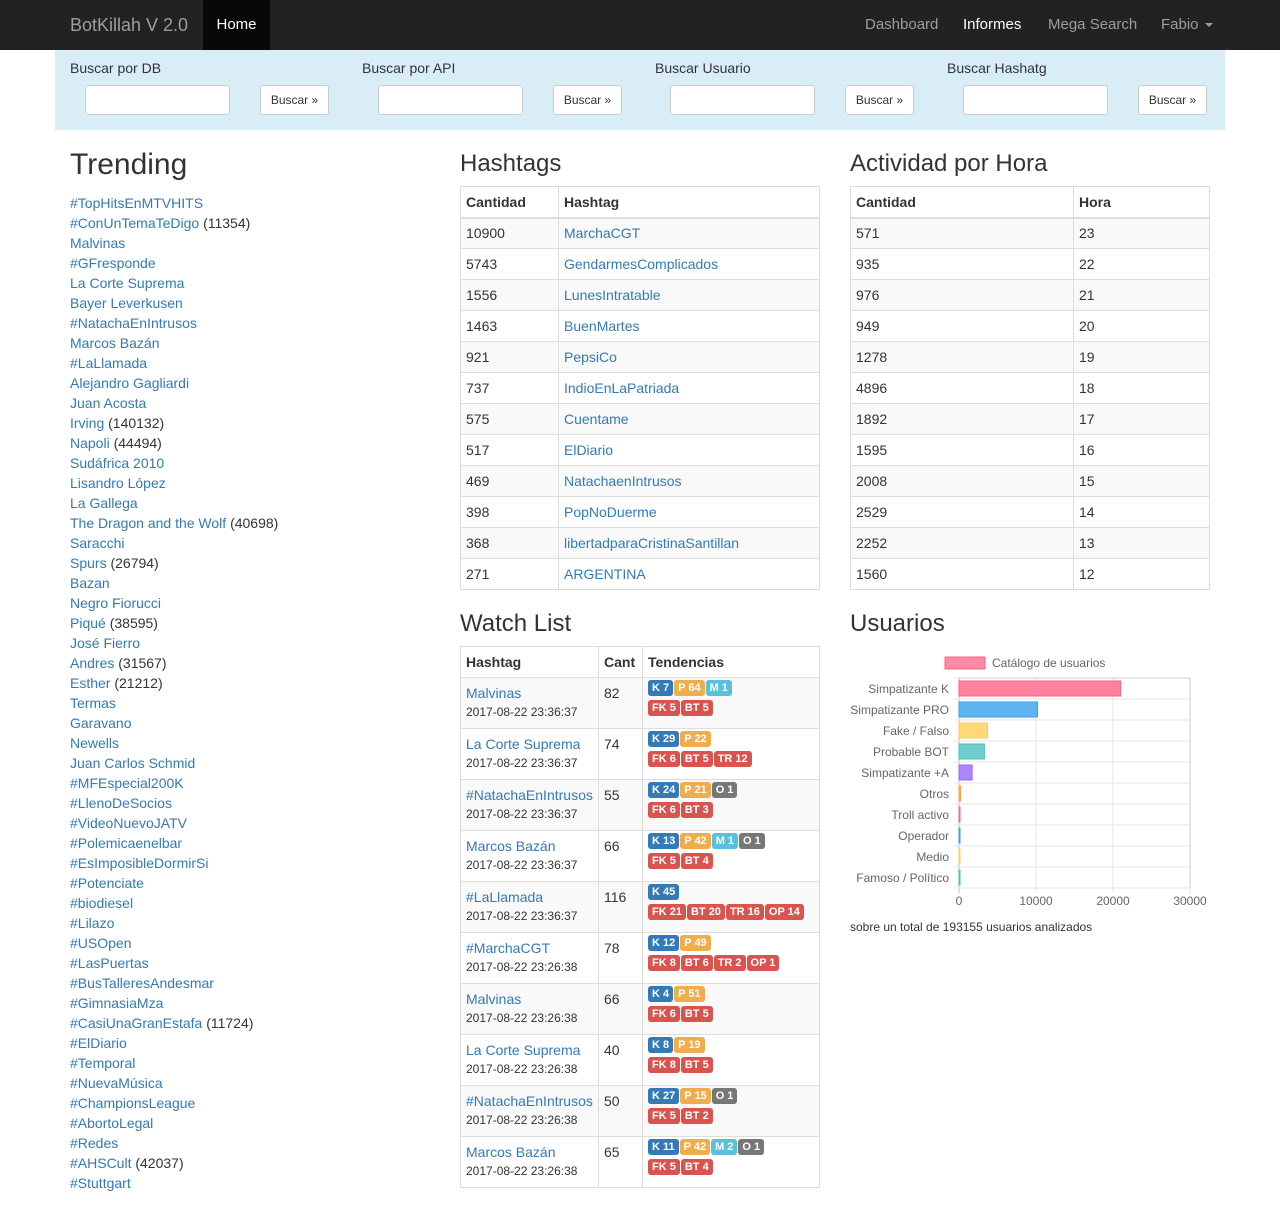 The width and height of the screenshot is (1280, 1208). I want to click on search-user-button: Buscar », so click(879, 100).